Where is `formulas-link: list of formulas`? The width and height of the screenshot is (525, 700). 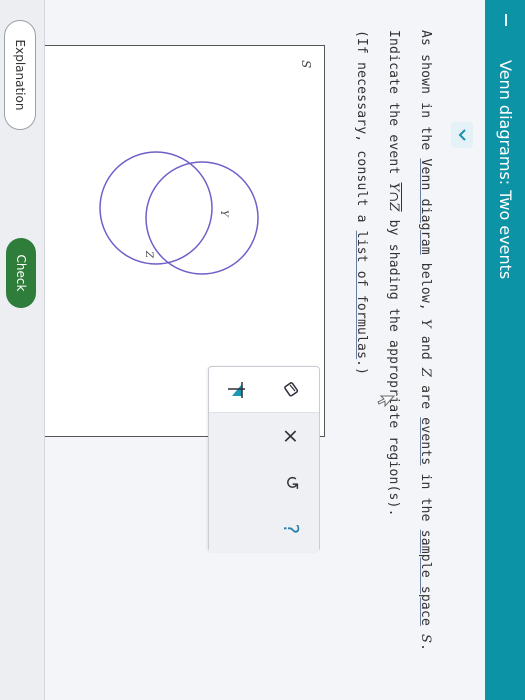
formulas-link: list of formulas is located at coordinates (361, 295).